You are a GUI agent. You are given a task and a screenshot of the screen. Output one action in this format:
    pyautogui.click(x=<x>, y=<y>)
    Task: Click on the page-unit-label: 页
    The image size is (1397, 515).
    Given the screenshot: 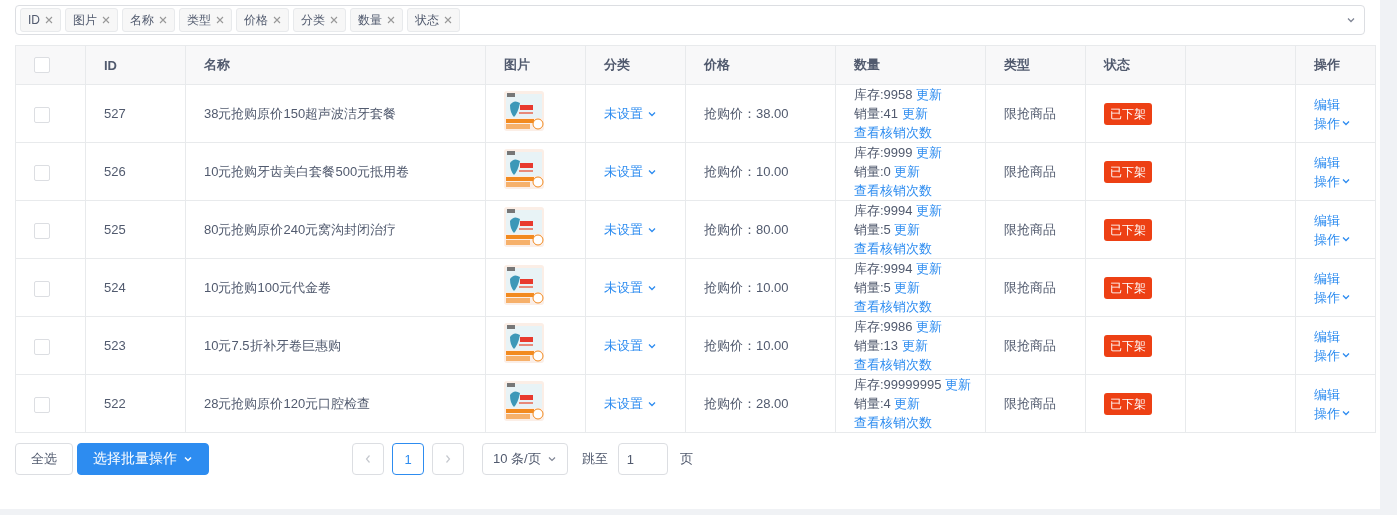 What is the action you would take?
    pyautogui.click(x=686, y=459)
    